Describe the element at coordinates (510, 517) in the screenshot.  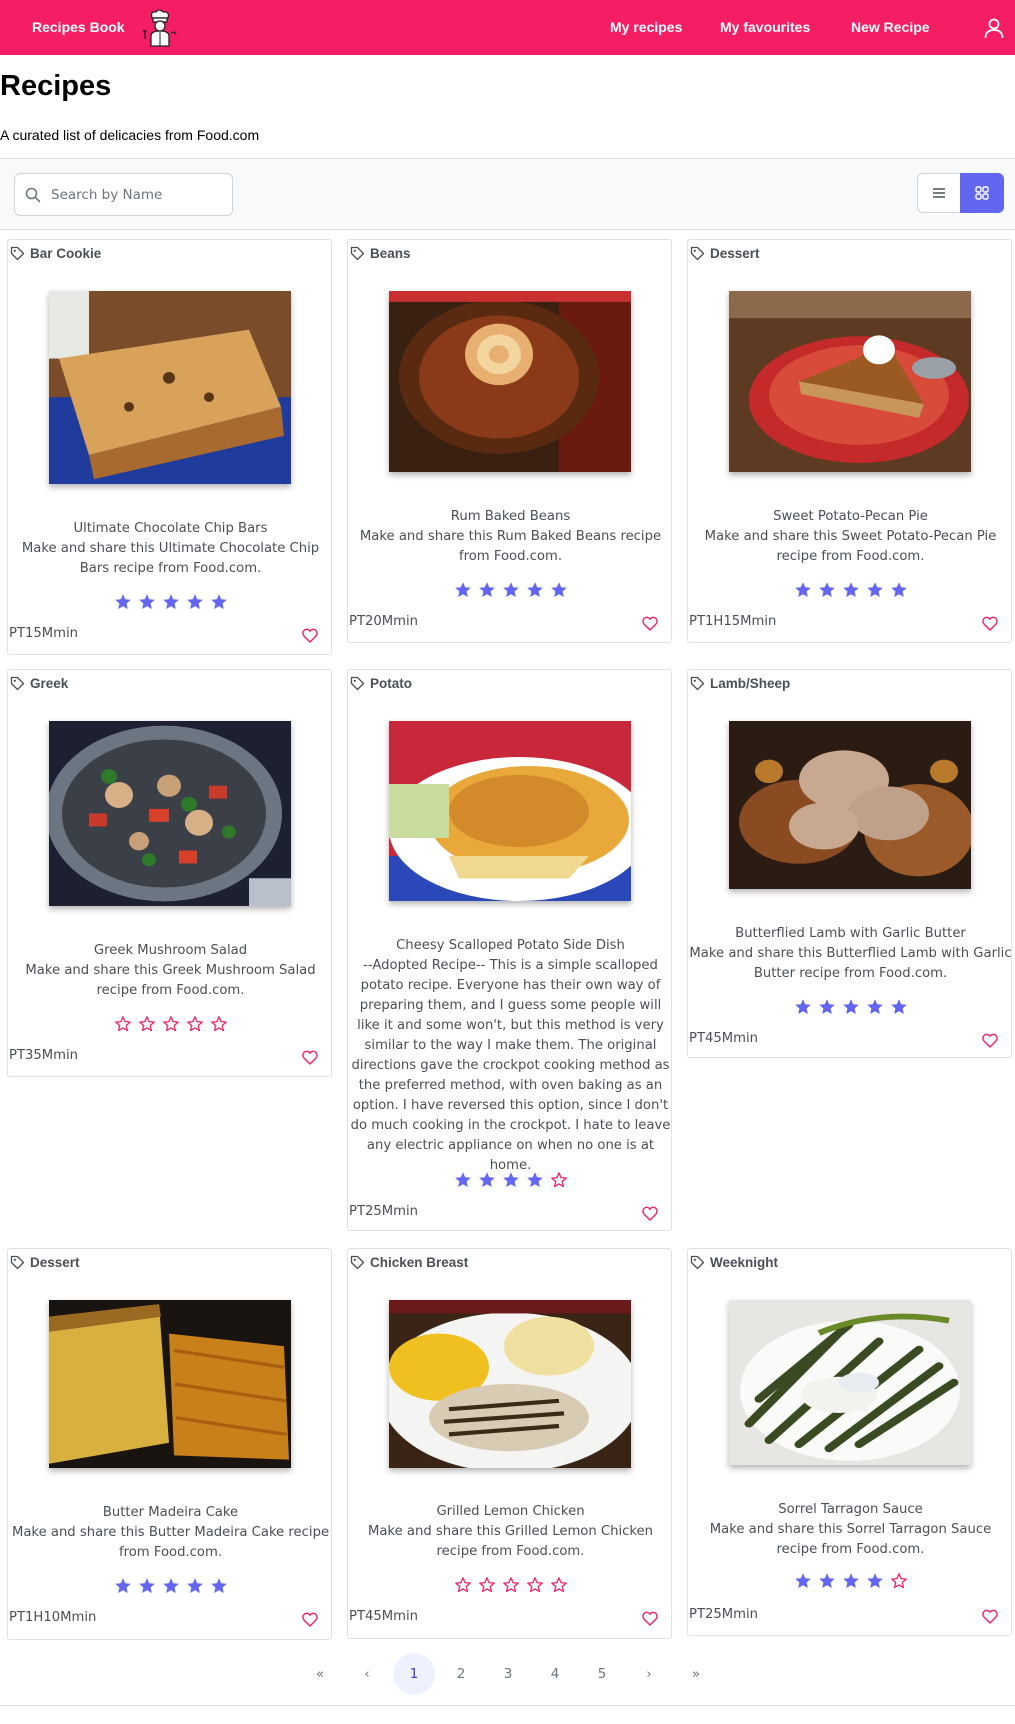
I see `recipe-title: Rum Baked Beans` at that location.